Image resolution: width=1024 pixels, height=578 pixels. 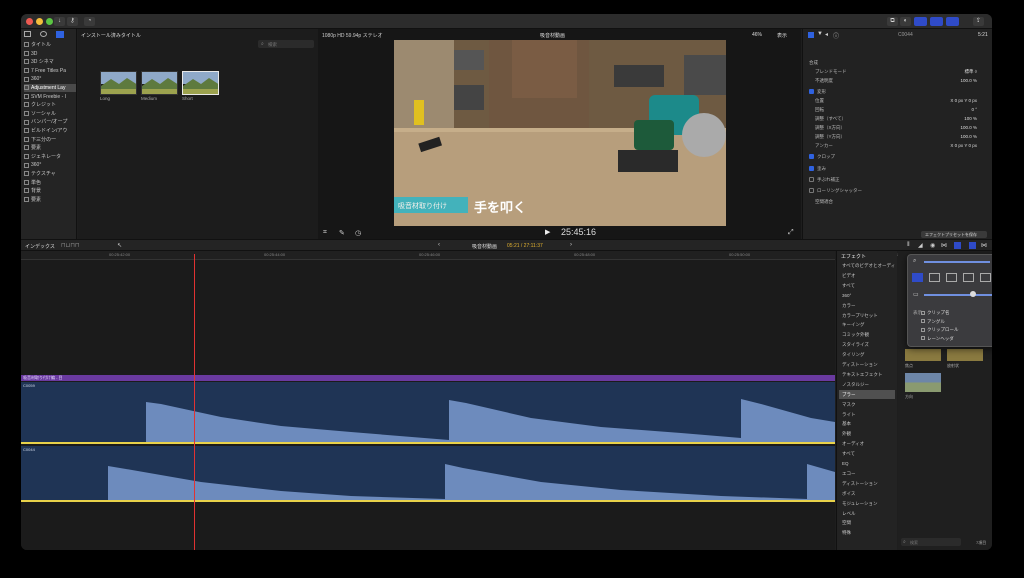 I want to click on sidebar-item: 単色, so click(x=50, y=183).